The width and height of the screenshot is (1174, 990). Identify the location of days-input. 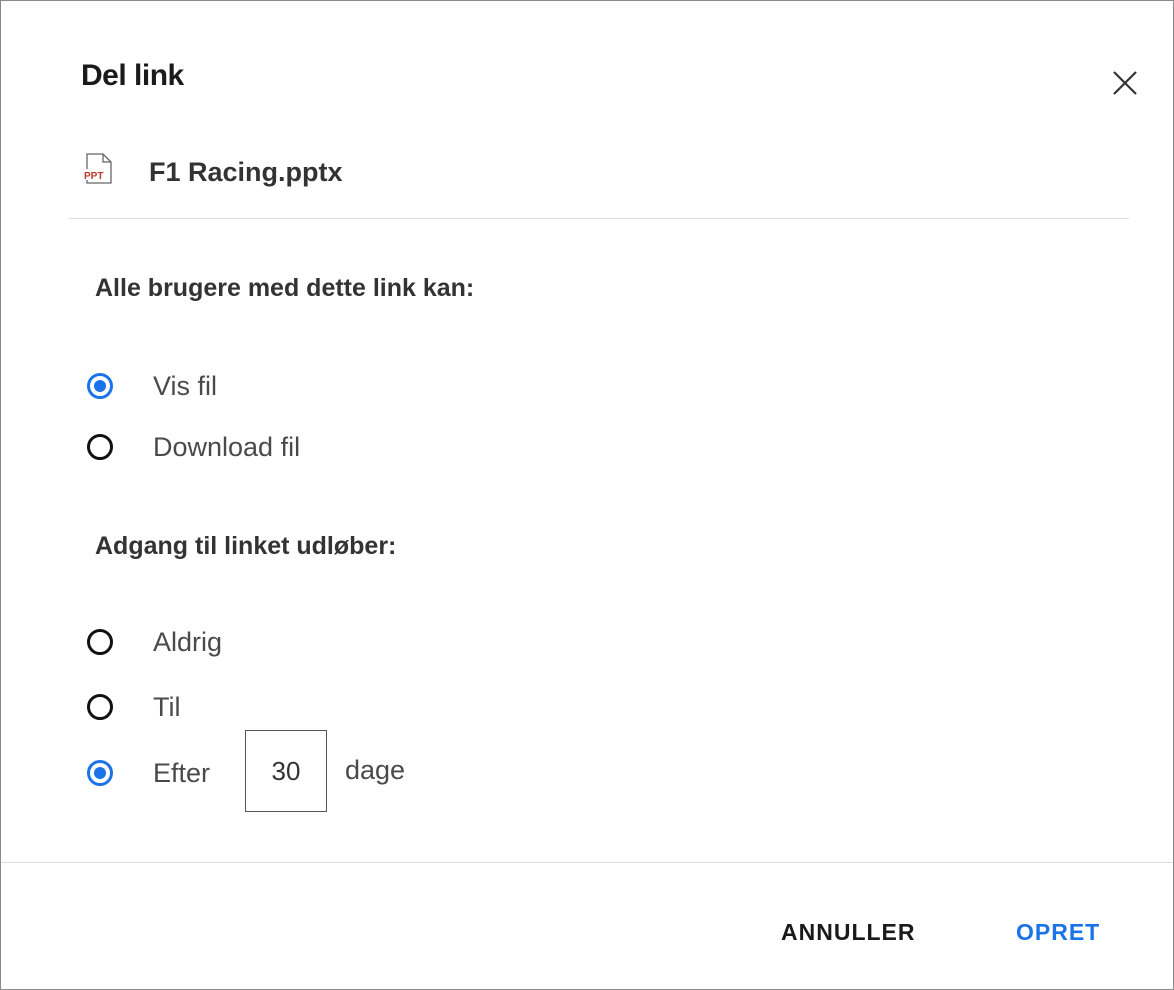
(286, 771).